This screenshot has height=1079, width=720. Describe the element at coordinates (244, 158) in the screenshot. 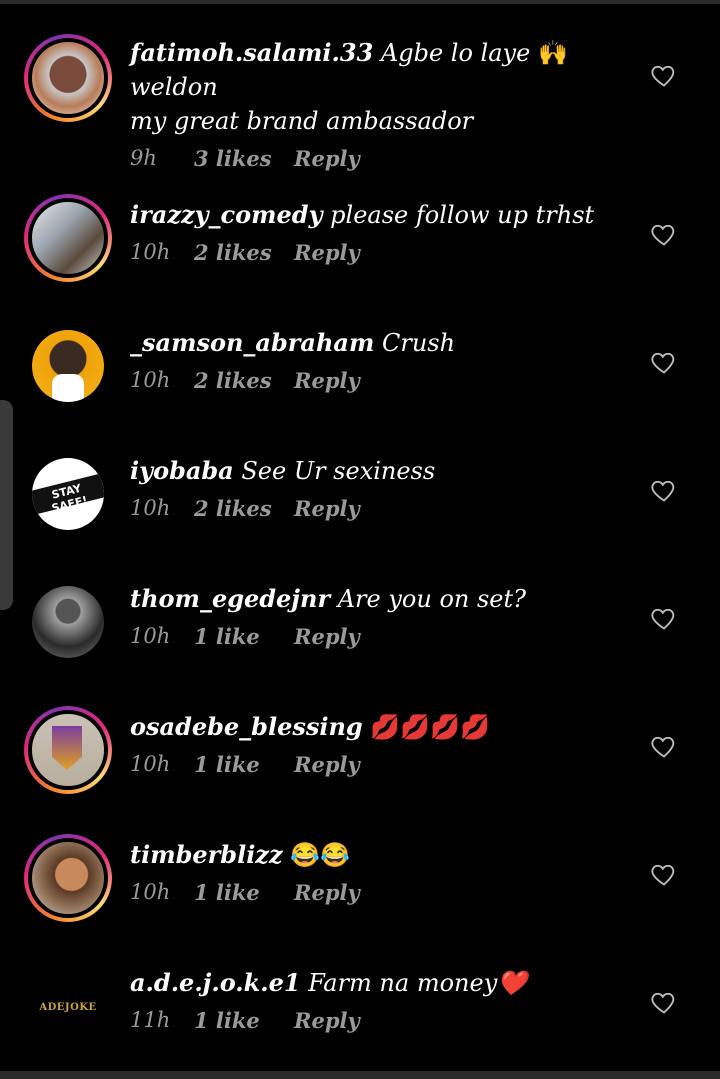

I see `comment-likes: 3 likes` at that location.